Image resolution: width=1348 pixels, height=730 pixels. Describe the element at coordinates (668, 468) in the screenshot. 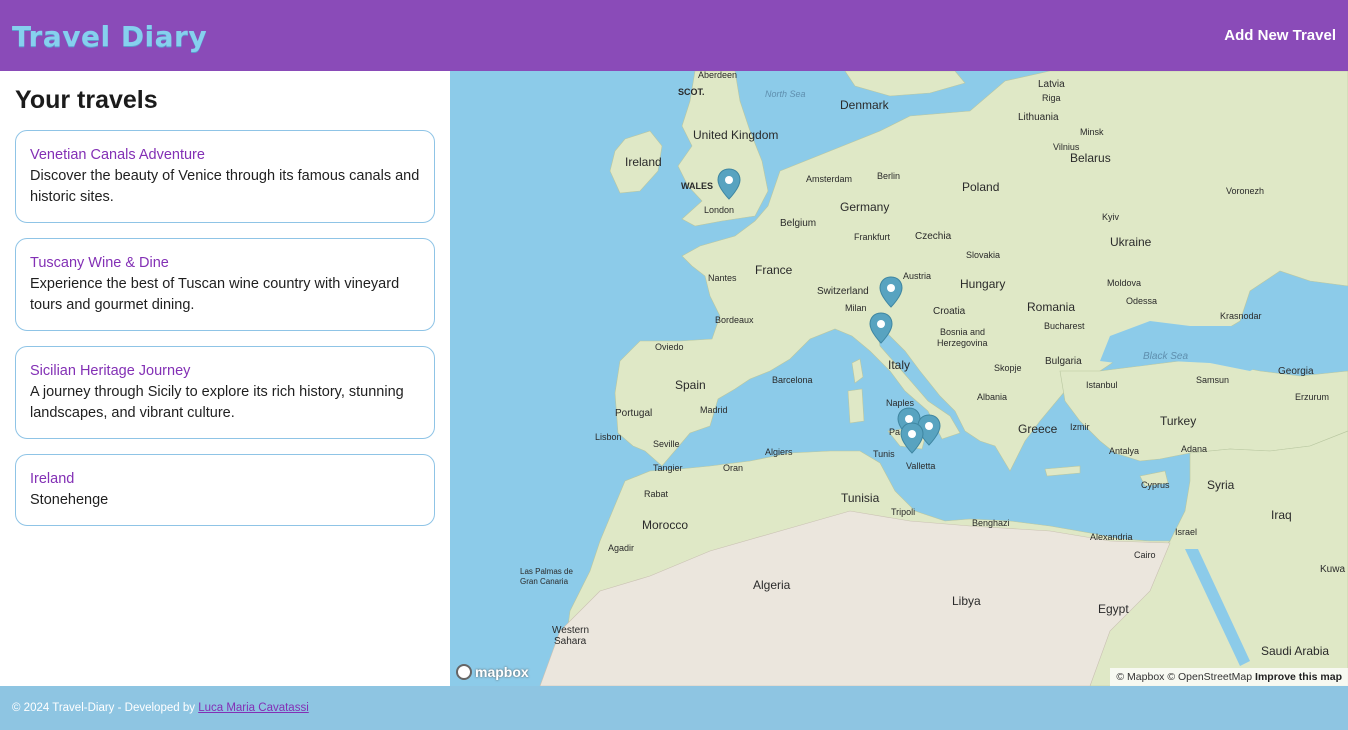

I see `map-city-tangier: Tangier` at that location.